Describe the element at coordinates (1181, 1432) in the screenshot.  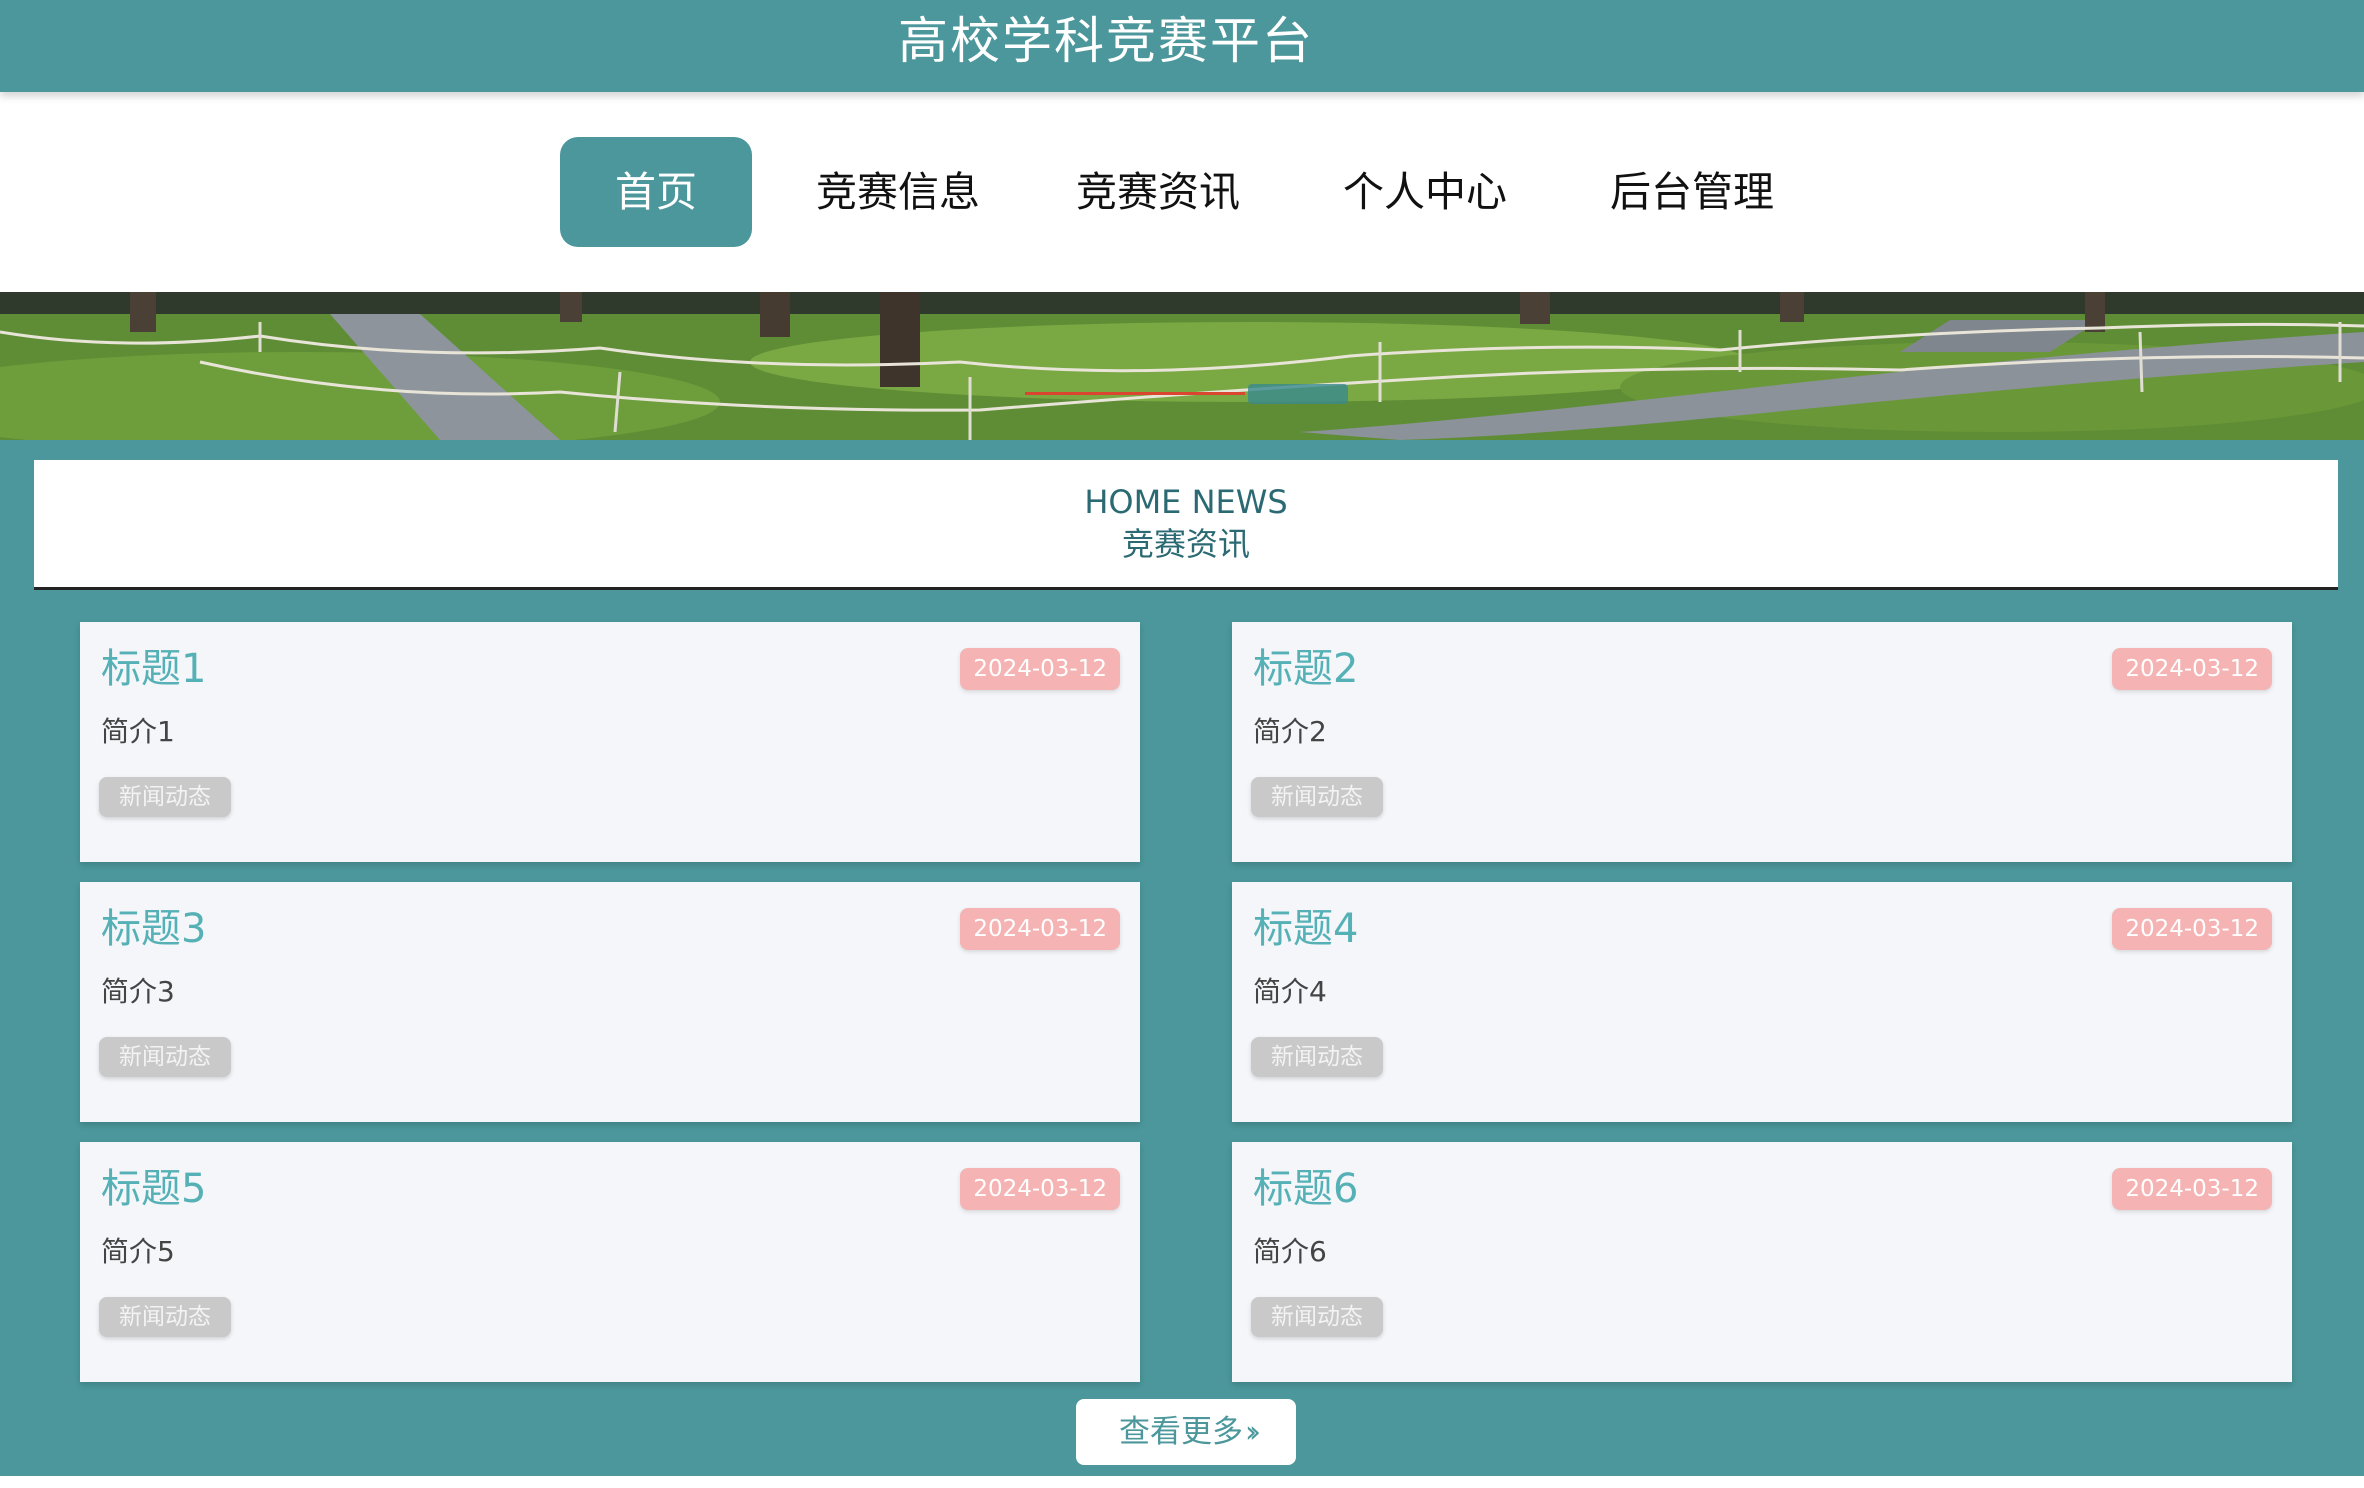
I see `view-more-label: 查看更多` at that location.